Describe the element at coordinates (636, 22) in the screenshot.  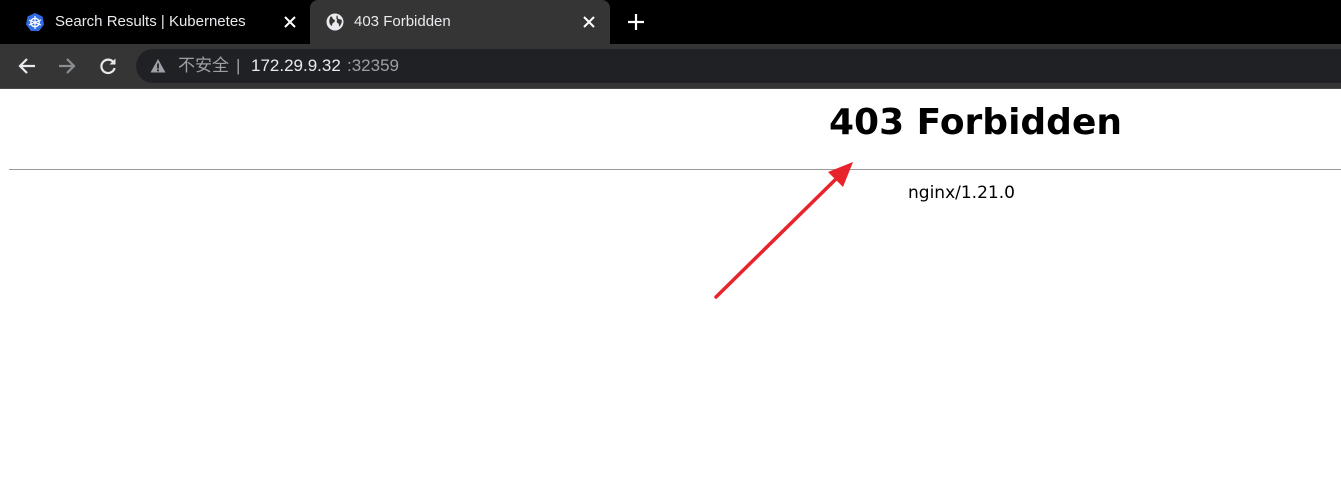
I see `new-tab-plus-icon` at that location.